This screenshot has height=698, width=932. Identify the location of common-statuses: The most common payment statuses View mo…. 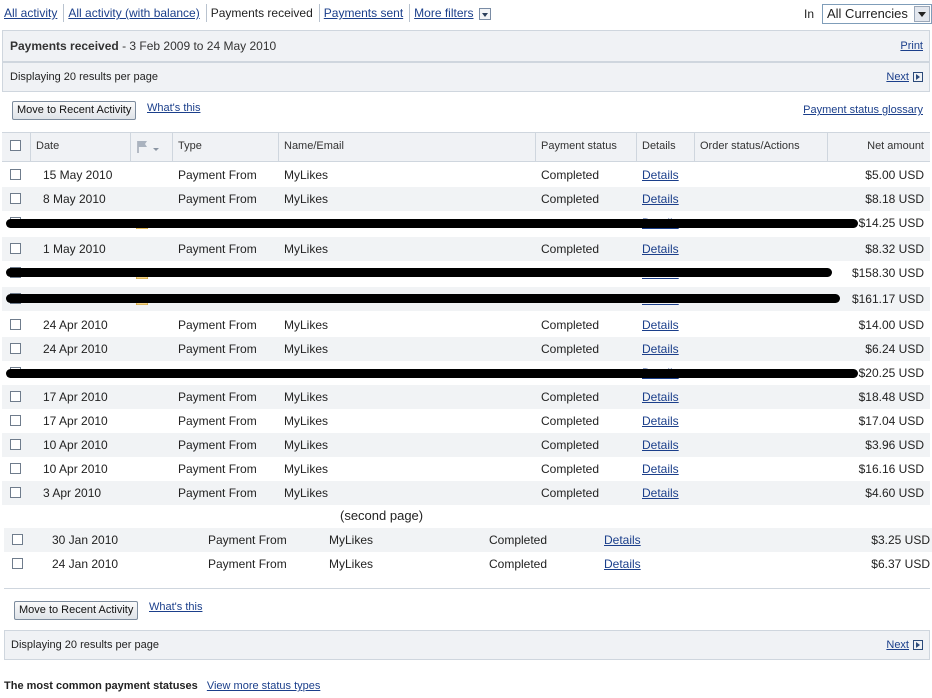
(162, 686).